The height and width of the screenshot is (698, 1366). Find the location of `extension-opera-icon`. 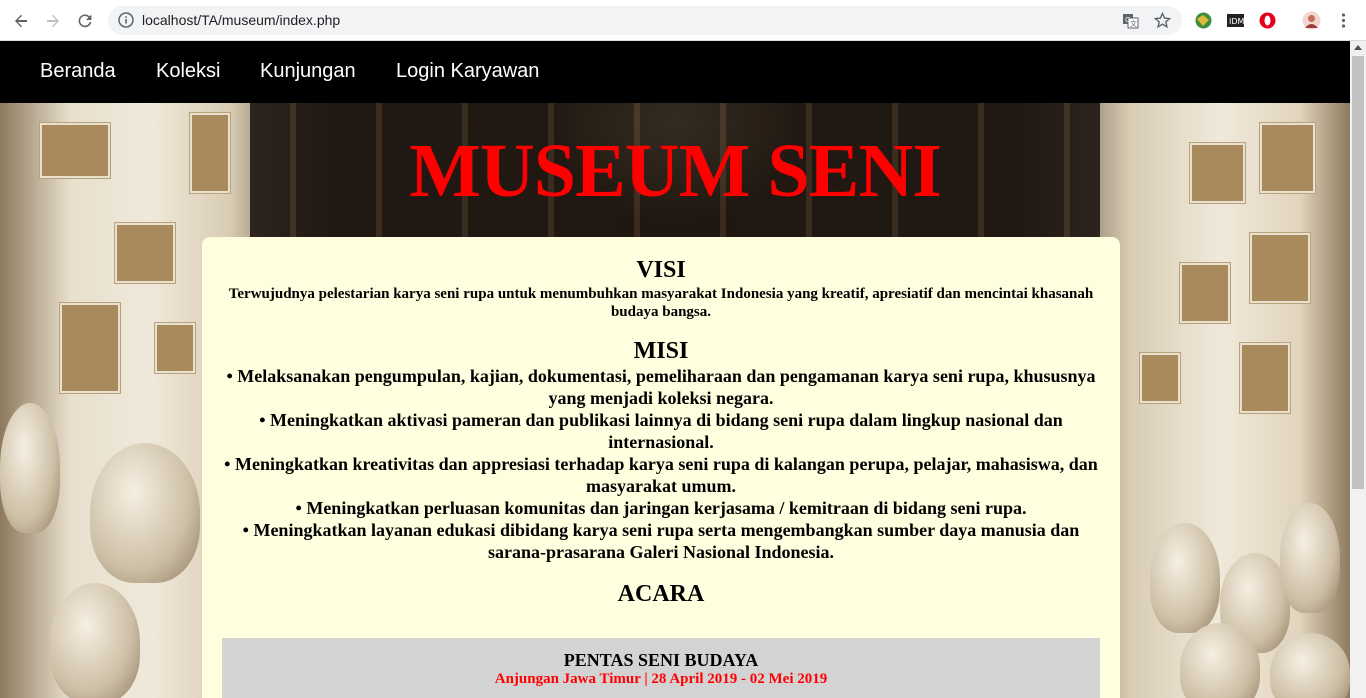

extension-opera-icon is located at coordinates (1267, 20).